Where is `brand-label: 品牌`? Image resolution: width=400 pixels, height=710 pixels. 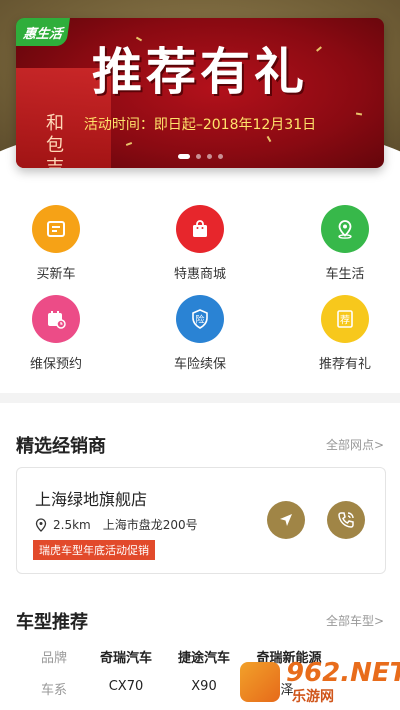 brand-label: 品牌 is located at coordinates (53, 658).